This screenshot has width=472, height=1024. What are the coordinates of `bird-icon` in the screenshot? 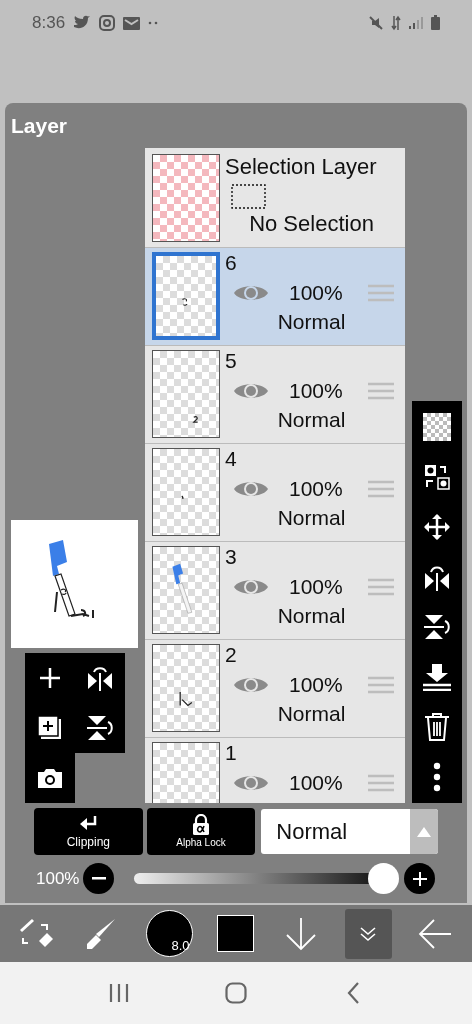 It's located at (82, 22).